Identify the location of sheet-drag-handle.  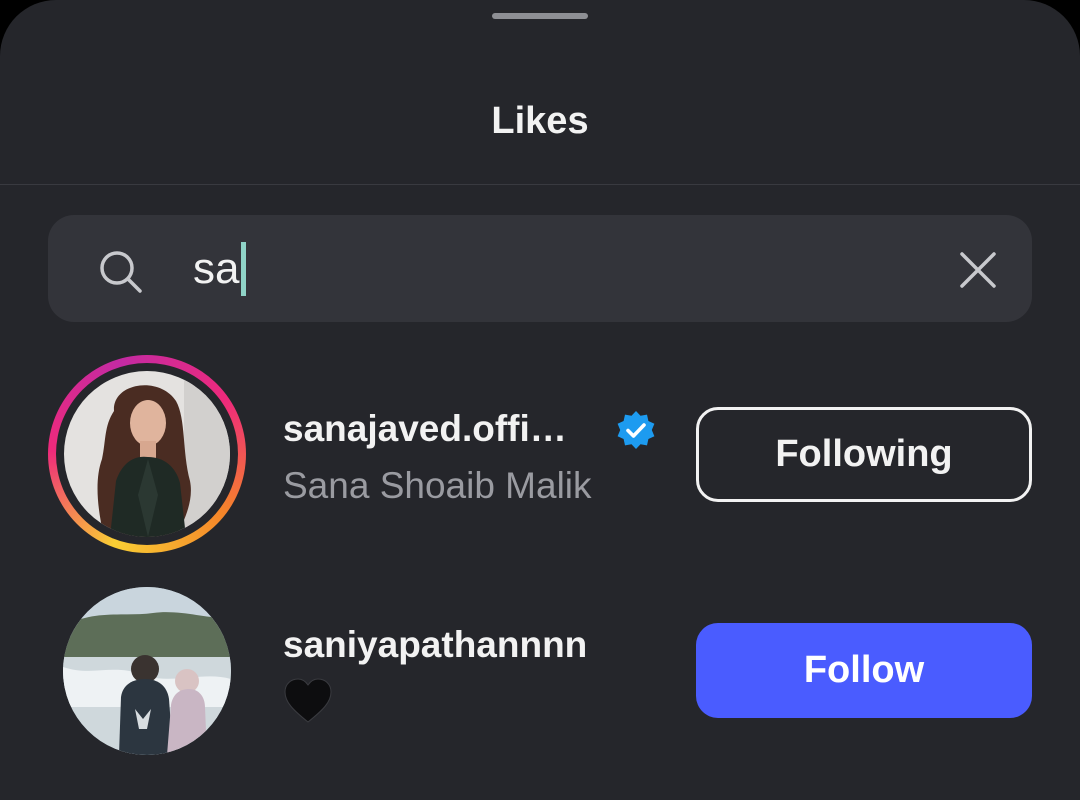
(540, 16).